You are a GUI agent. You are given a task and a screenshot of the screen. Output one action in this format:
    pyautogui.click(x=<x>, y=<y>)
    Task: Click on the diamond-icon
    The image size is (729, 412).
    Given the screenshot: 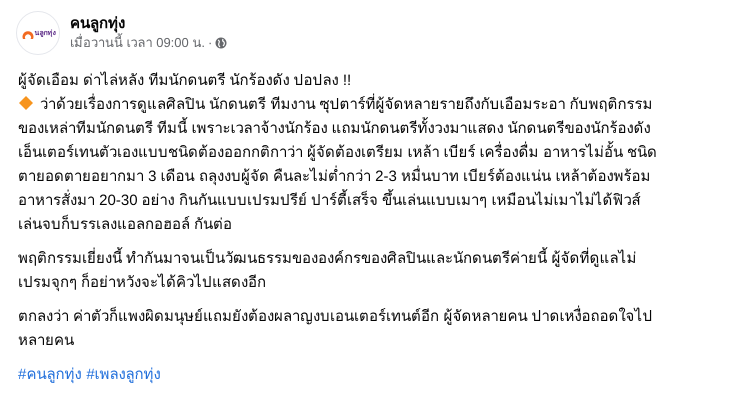 What is the action you would take?
    pyautogui.click(x=26, y=103)
    